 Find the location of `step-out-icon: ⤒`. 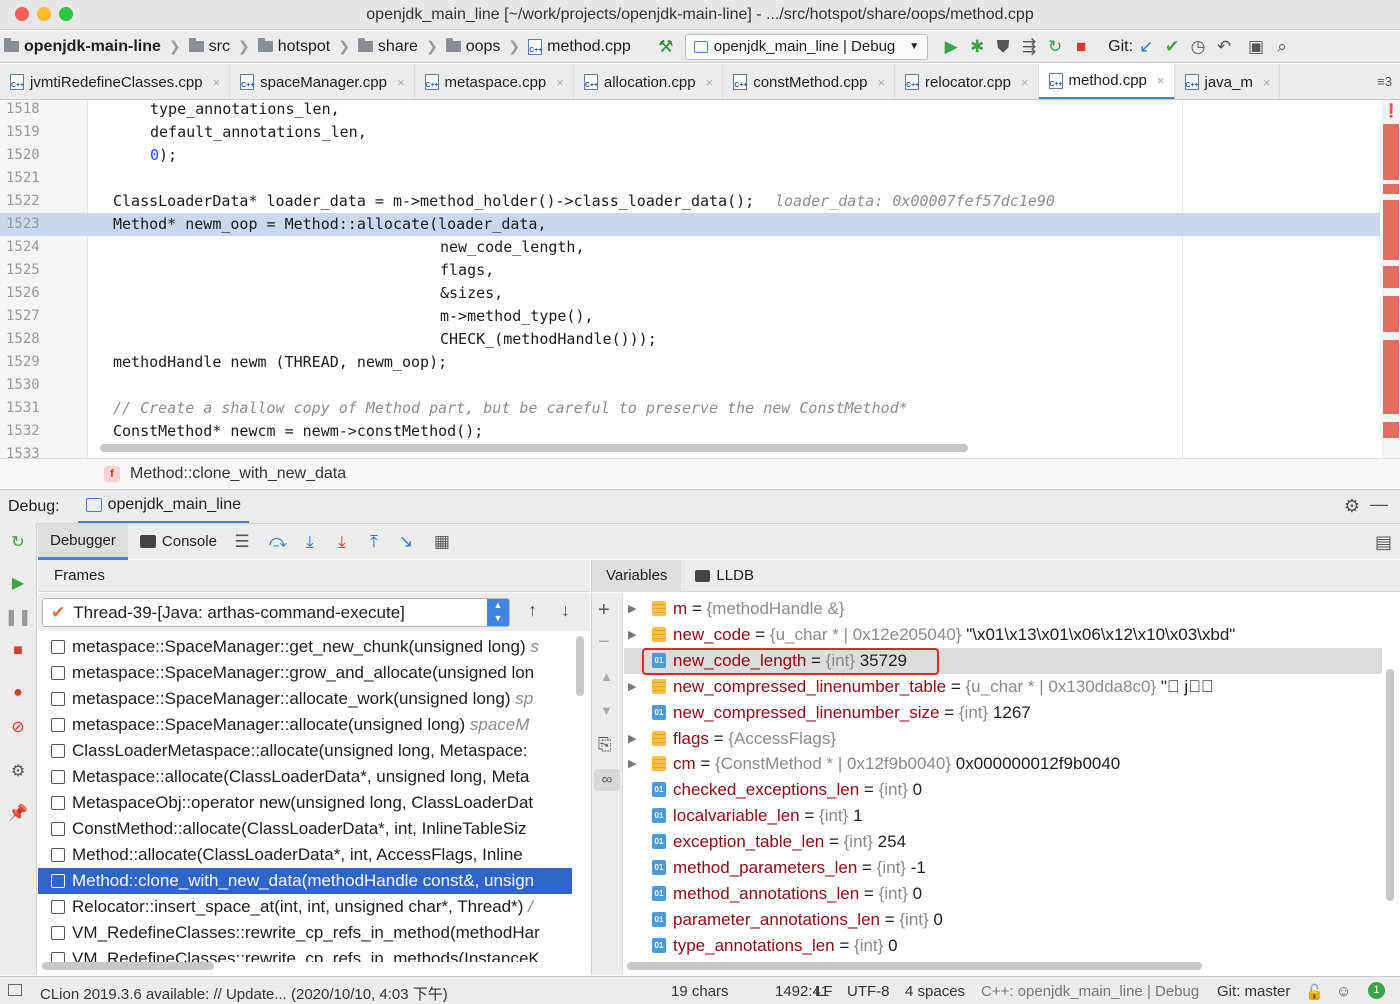

step-out-icon: ⤒ is located at coordinates (374, 542).